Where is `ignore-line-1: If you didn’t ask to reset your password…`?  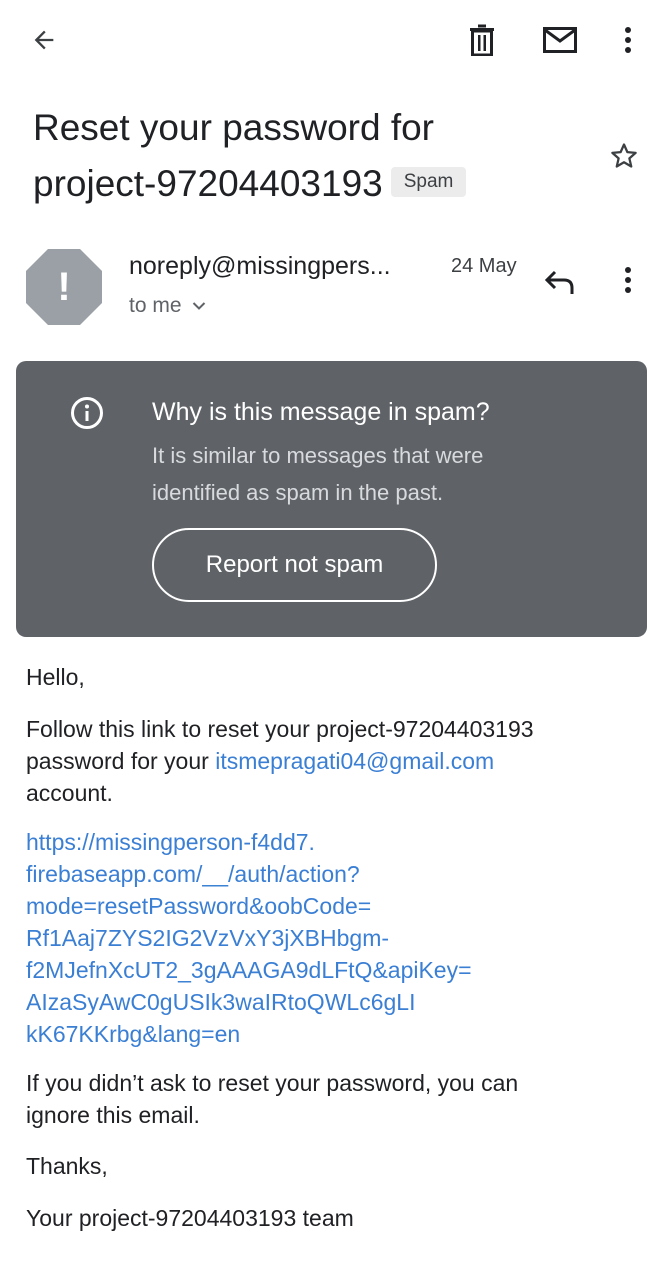 ignore-line-1: If you didn’t ask to reset your password… is located at coordinates (272, 1083).